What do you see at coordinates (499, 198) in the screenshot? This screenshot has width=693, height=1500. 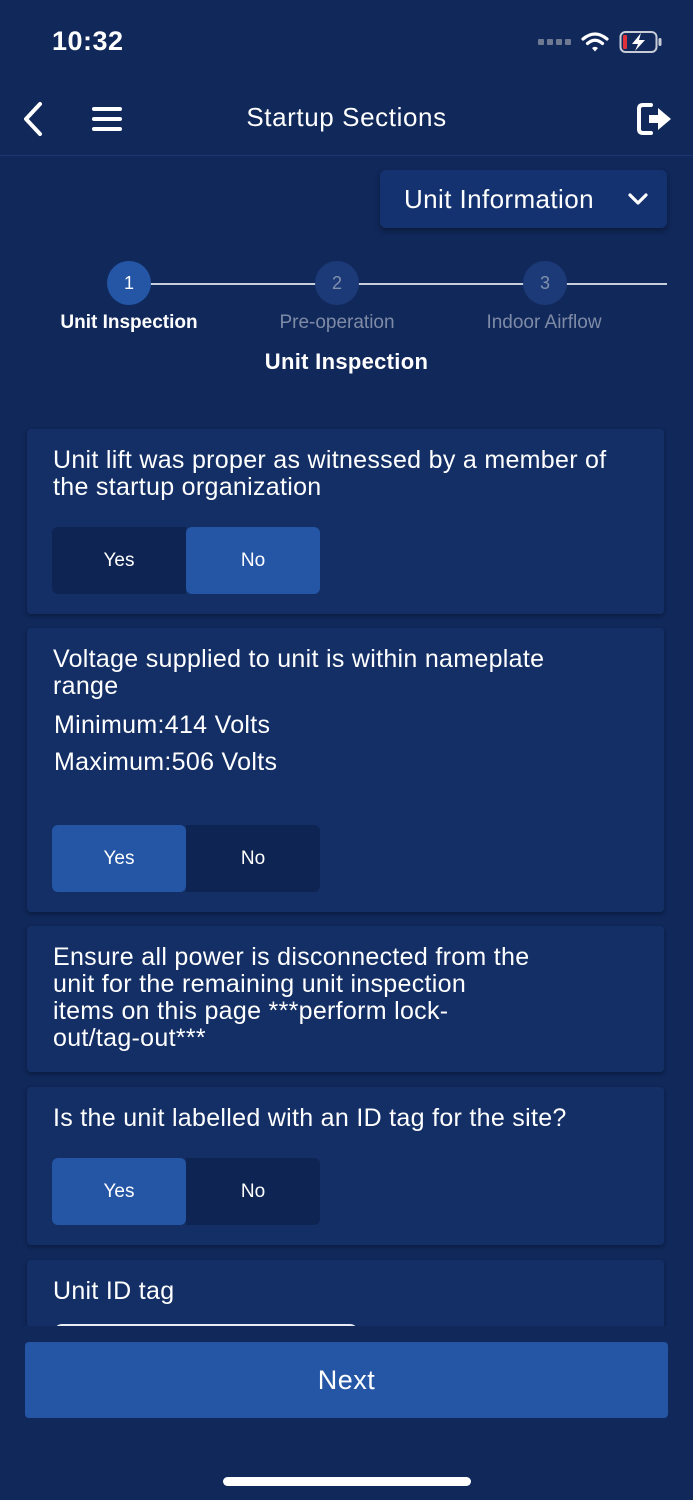 I see `section-dropdown-label: Unit Information` at bounding box center [499, 198].